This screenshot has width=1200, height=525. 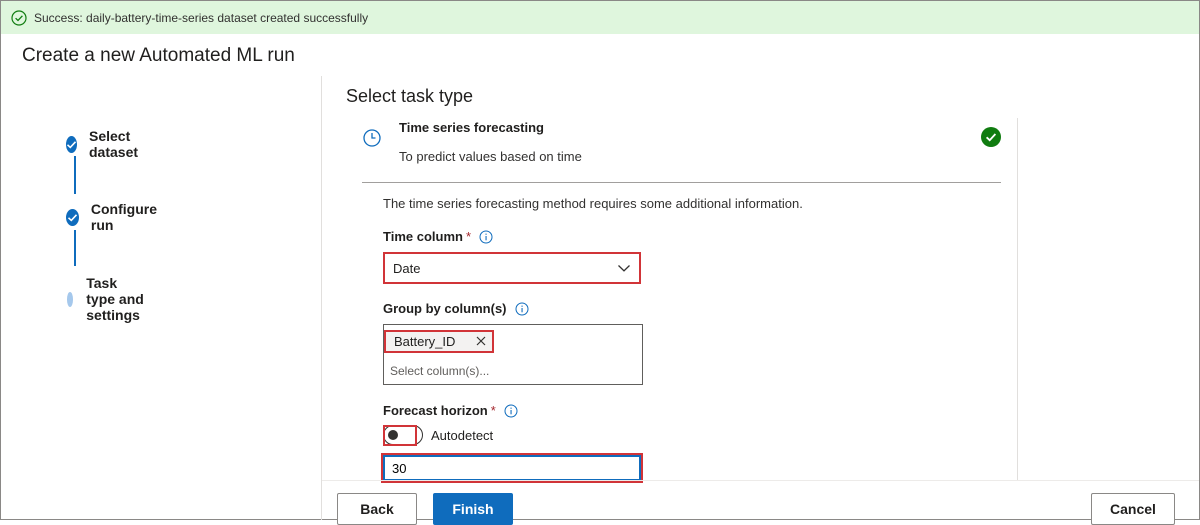 I want to click on back-button: Back, so click(x=377, y=509).